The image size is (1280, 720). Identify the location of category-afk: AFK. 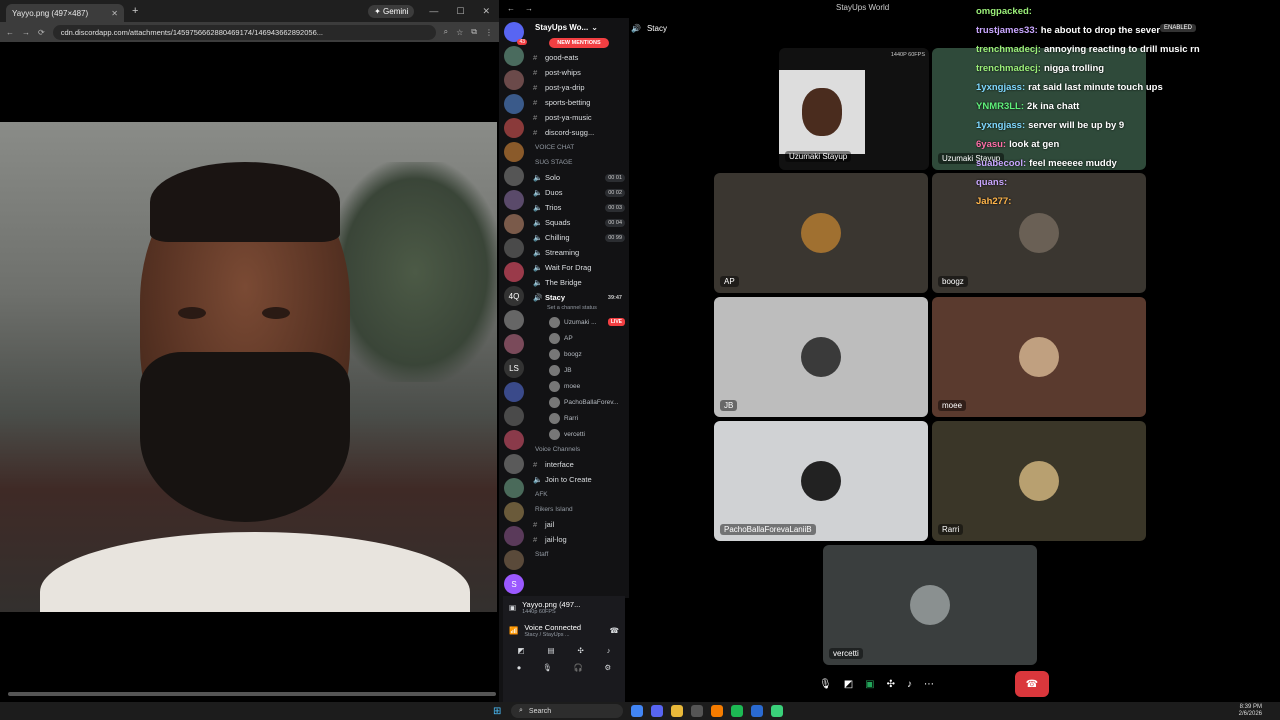
(579, 494).